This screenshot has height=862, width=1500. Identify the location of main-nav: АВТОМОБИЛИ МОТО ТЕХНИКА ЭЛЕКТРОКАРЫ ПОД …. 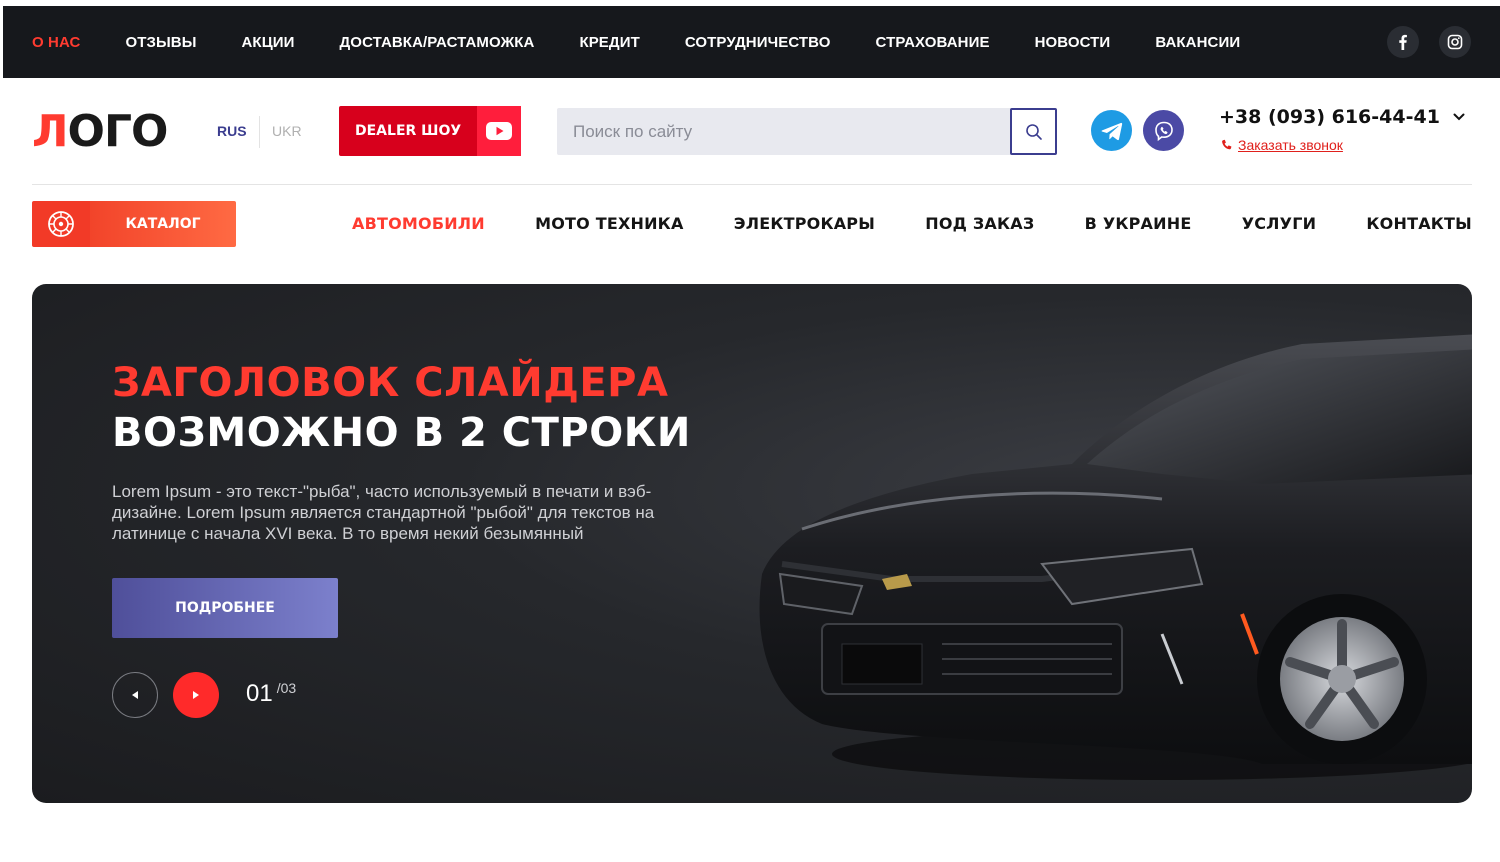
(912, 223).